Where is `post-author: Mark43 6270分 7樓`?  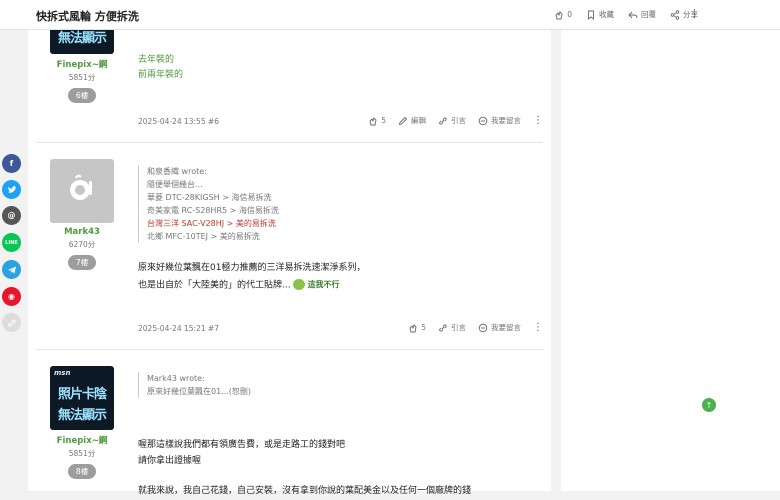
post-author: Mark43 6270分 7樓 is located at coordinates (82, 214).